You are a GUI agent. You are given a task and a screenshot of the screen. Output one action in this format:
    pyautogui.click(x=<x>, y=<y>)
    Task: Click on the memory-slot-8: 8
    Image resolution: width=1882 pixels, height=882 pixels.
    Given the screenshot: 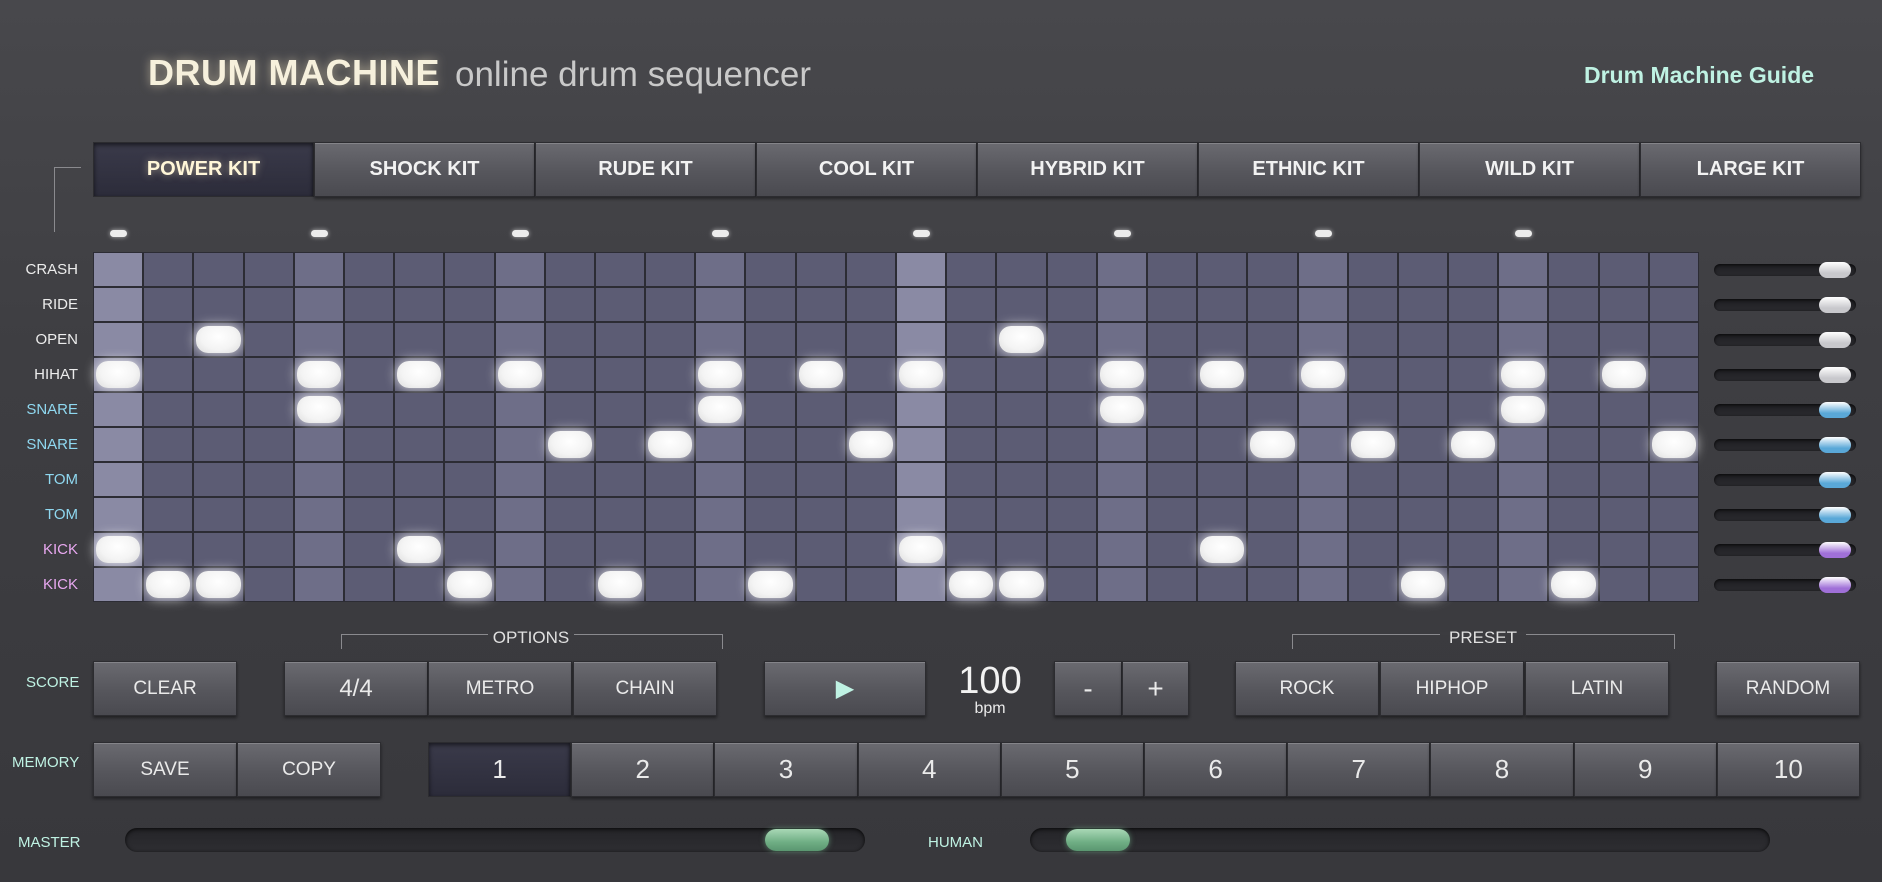 What is the action you would take?
    pyautogui.click(x=1502, y=769)
    